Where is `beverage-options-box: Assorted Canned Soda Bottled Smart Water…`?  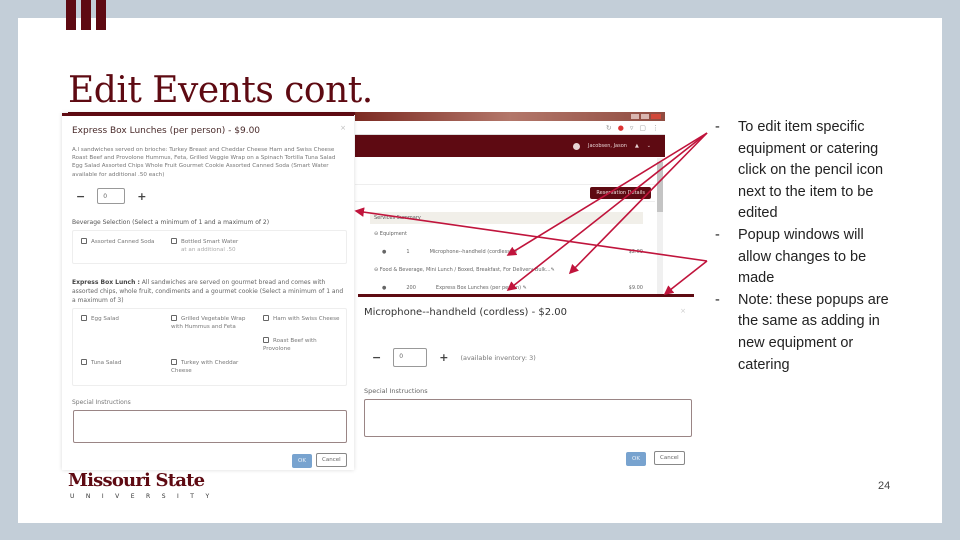
beverage-options-box: Assorted Canned Soda Bottled Smart Water… is located at coordinates (209, 247).